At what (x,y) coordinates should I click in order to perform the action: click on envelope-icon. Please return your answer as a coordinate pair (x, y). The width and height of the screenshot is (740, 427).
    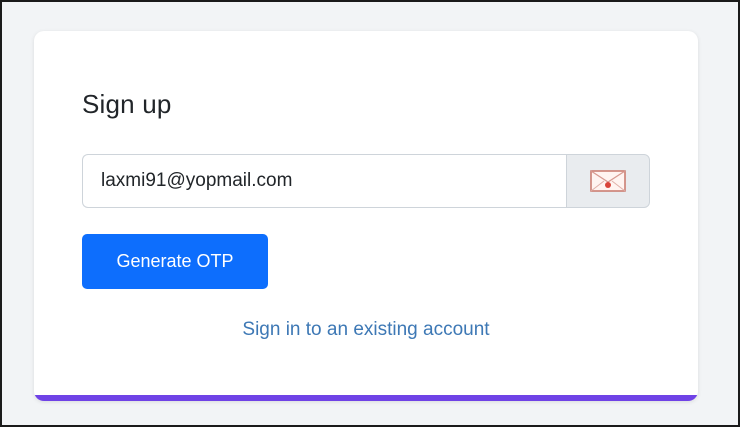
    Looking at the image, I should click on (608, 181).